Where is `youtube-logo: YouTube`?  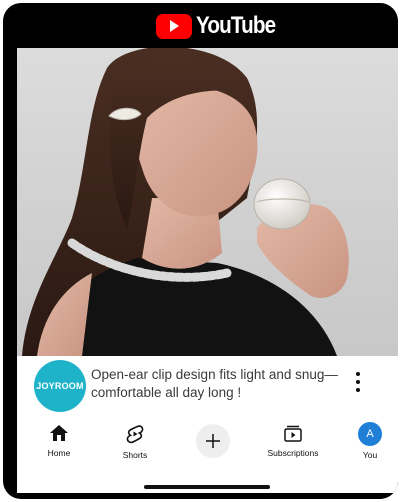 youtube-logo: YouTube is located at coordinates (222, 25).